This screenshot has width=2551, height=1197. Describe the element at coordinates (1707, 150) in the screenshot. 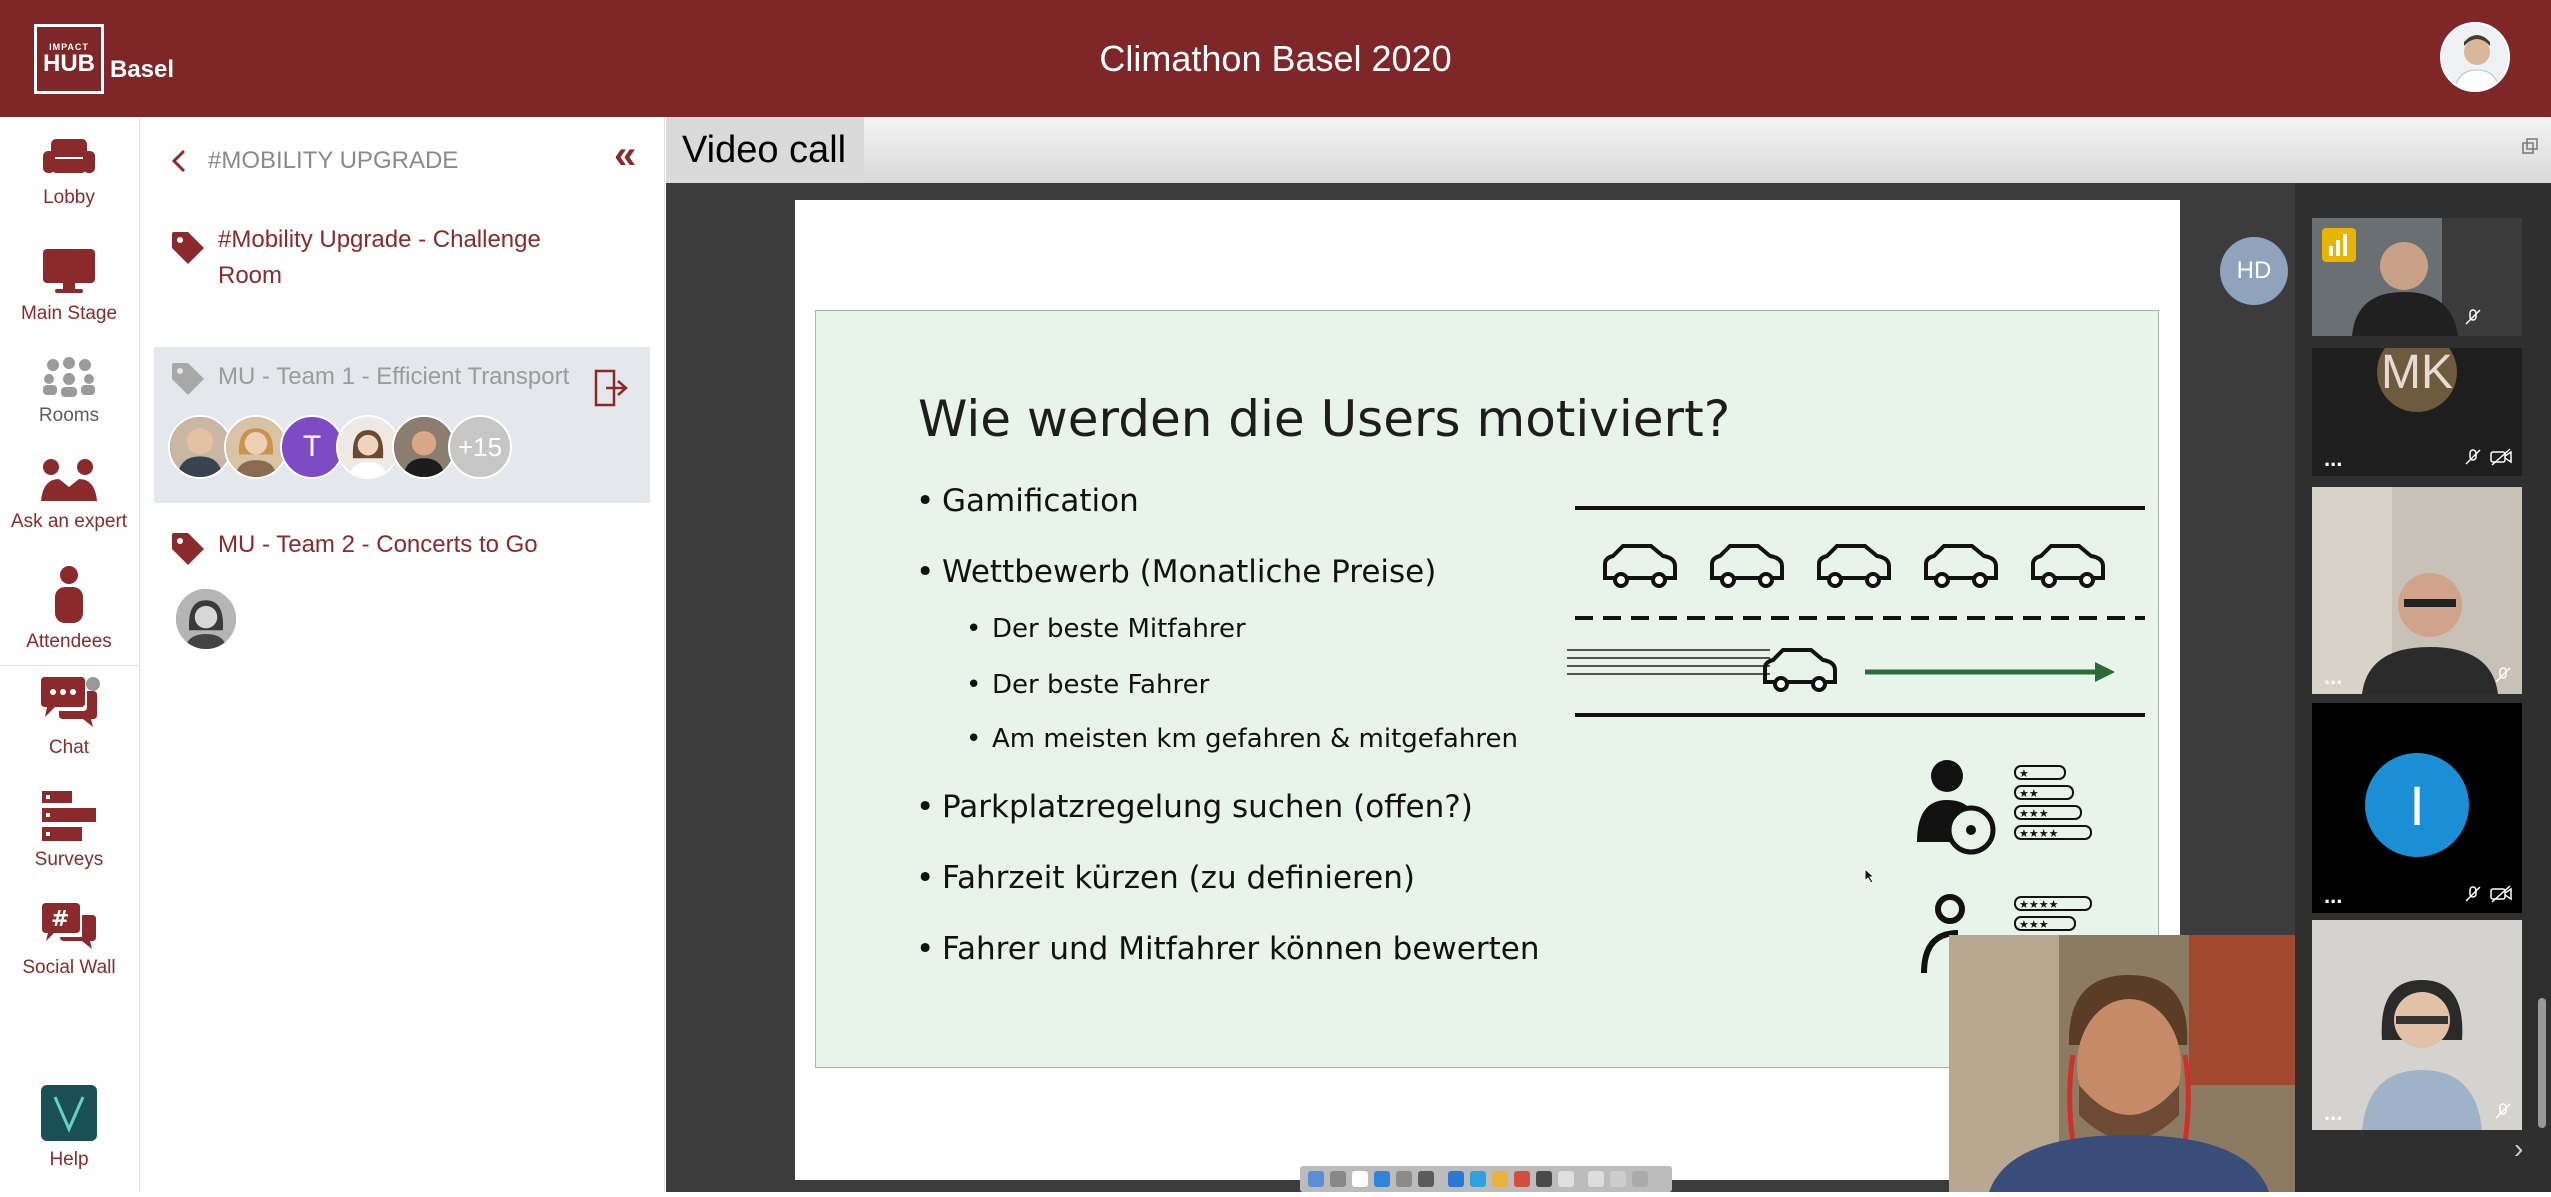

I see `video-call-tabstrip` at that location.